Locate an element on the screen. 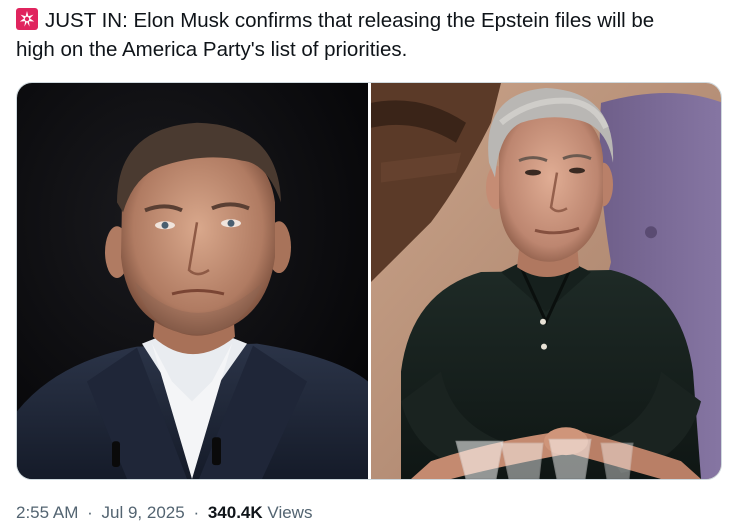  rotating-light-siren-icon is located at coordinates (27, 19).